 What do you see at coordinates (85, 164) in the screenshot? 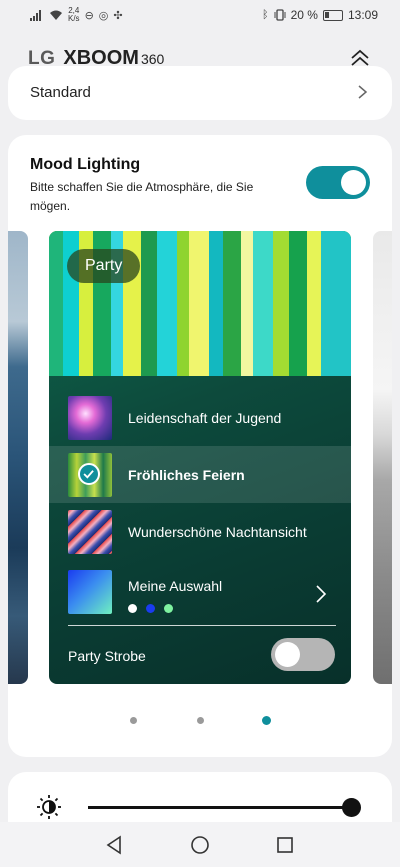
I see `mood-lighting-title: Mood Lighting` at bounding box center [85, 164].